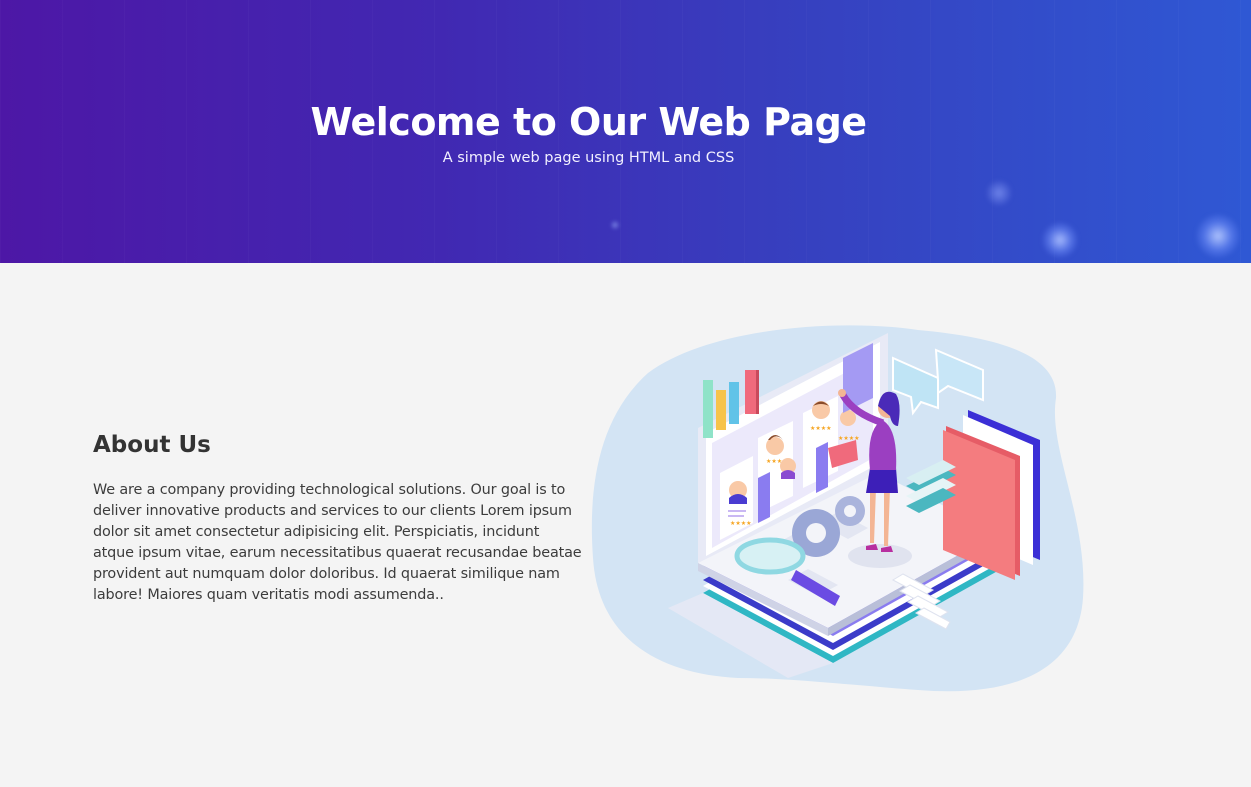 The width and height of the screenshot is (1251, 787). I want to click on hero-title: Welcome to Our Web Page, so click(588, 122).